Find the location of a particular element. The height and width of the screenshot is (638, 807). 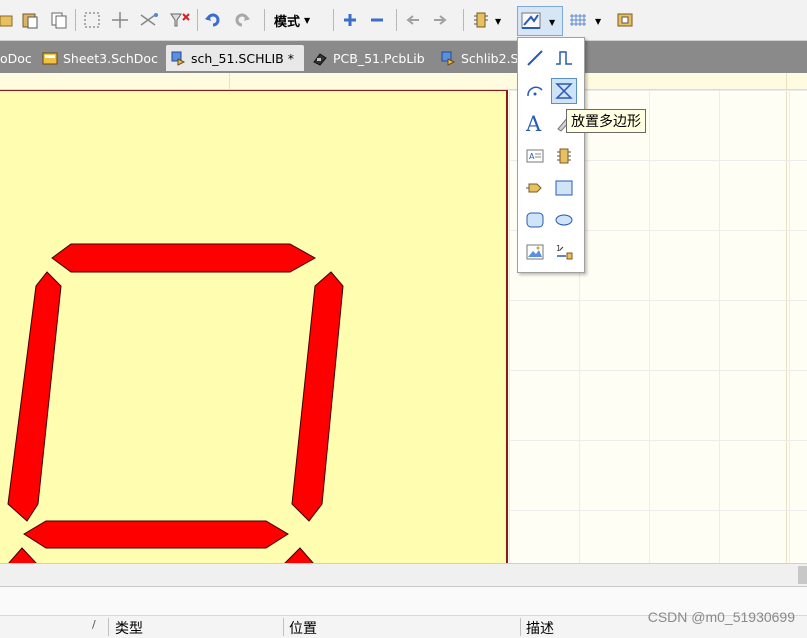

drawing-tools-button: ▼ is located at coordinates (540, 21).